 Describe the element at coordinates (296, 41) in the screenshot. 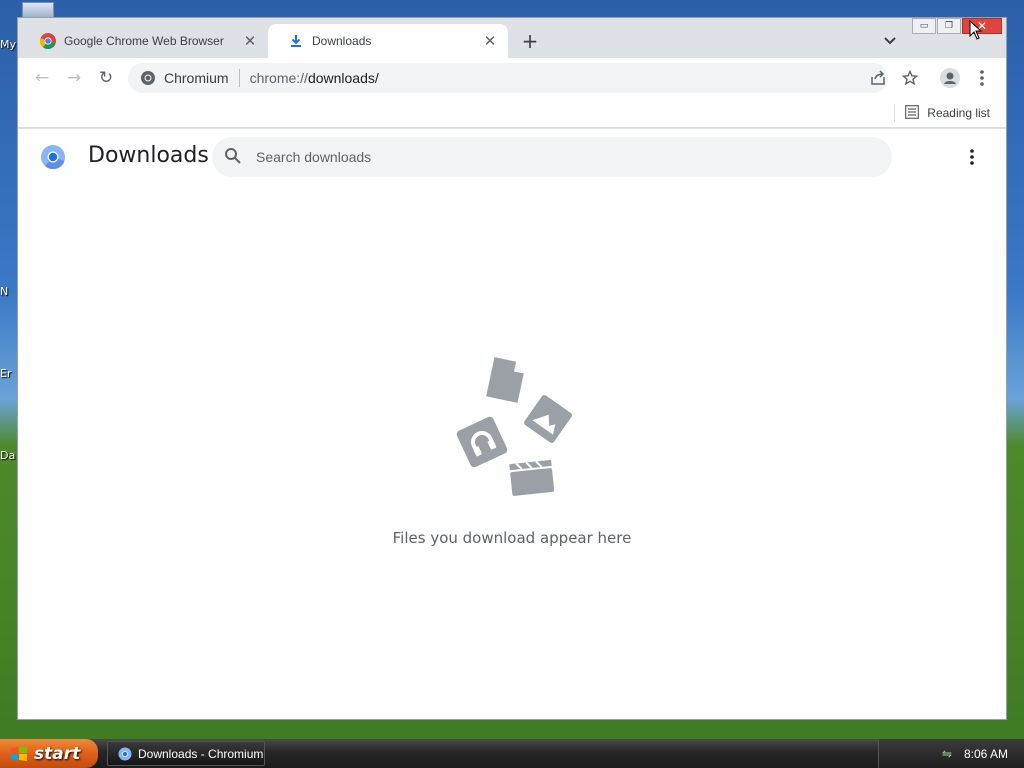

I see `download-icon` at that location.